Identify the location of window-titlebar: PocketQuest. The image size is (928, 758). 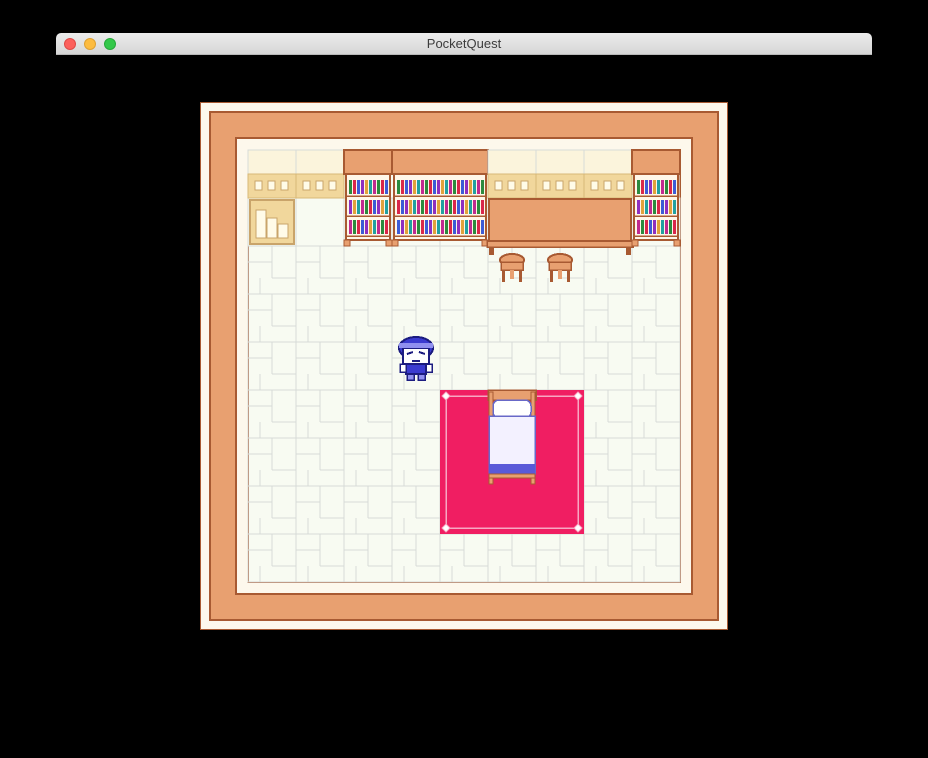
(464, 44).